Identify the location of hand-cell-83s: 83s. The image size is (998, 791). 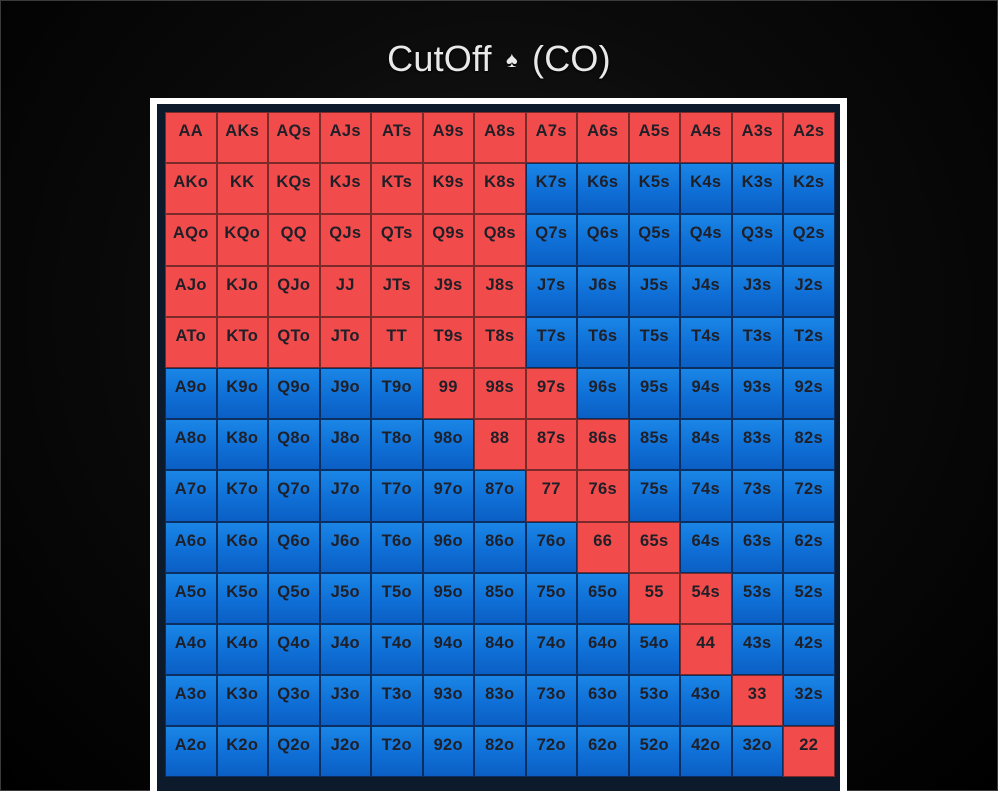
(757, 445).